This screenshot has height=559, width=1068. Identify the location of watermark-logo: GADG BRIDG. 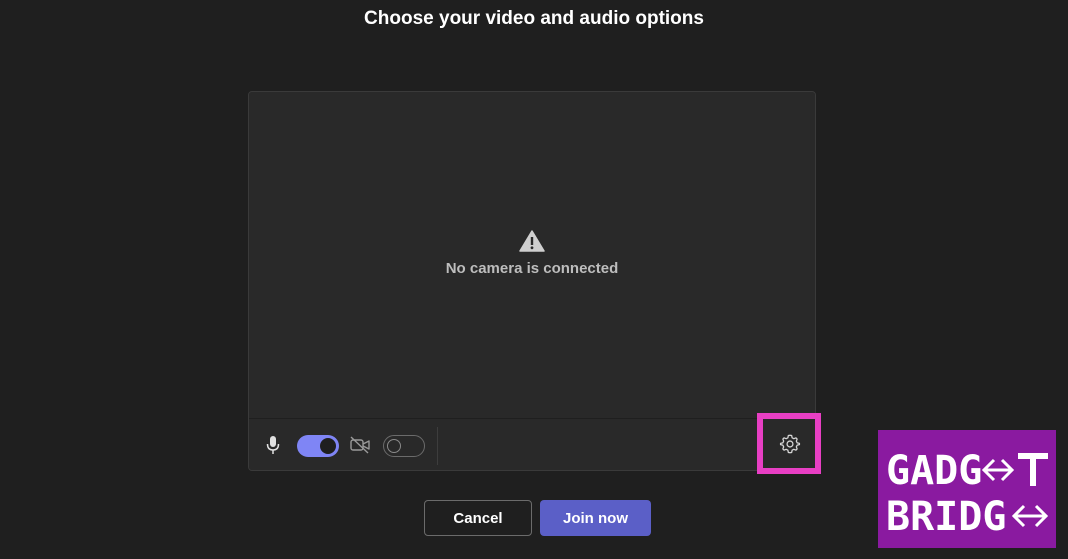
(967, 489).